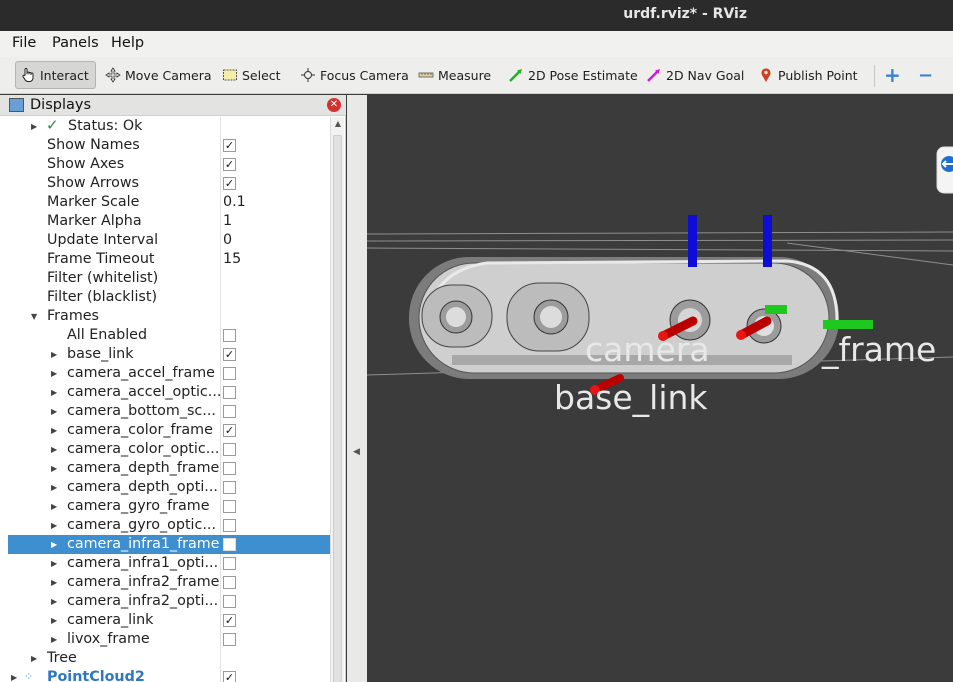  Describe the element at coordinates (169, 221) in the screenshot. I see `tree-row-marker-alpha: Marker Alpha 1` at that location.